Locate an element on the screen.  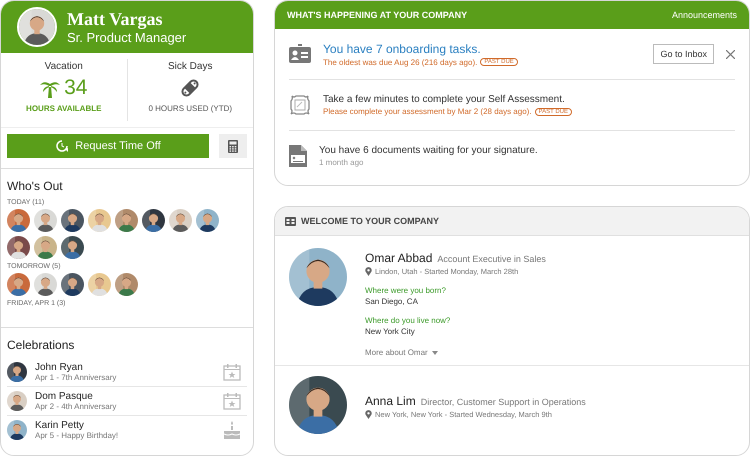
person-role: Account Executive in Sales is located at coordinates (491, 259).